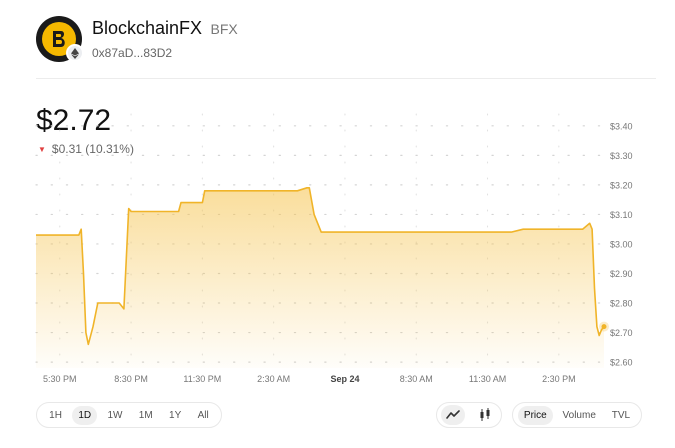 The image size is (675, 448). I want to click on y-tick-label: $3.30, so click(621, 156).